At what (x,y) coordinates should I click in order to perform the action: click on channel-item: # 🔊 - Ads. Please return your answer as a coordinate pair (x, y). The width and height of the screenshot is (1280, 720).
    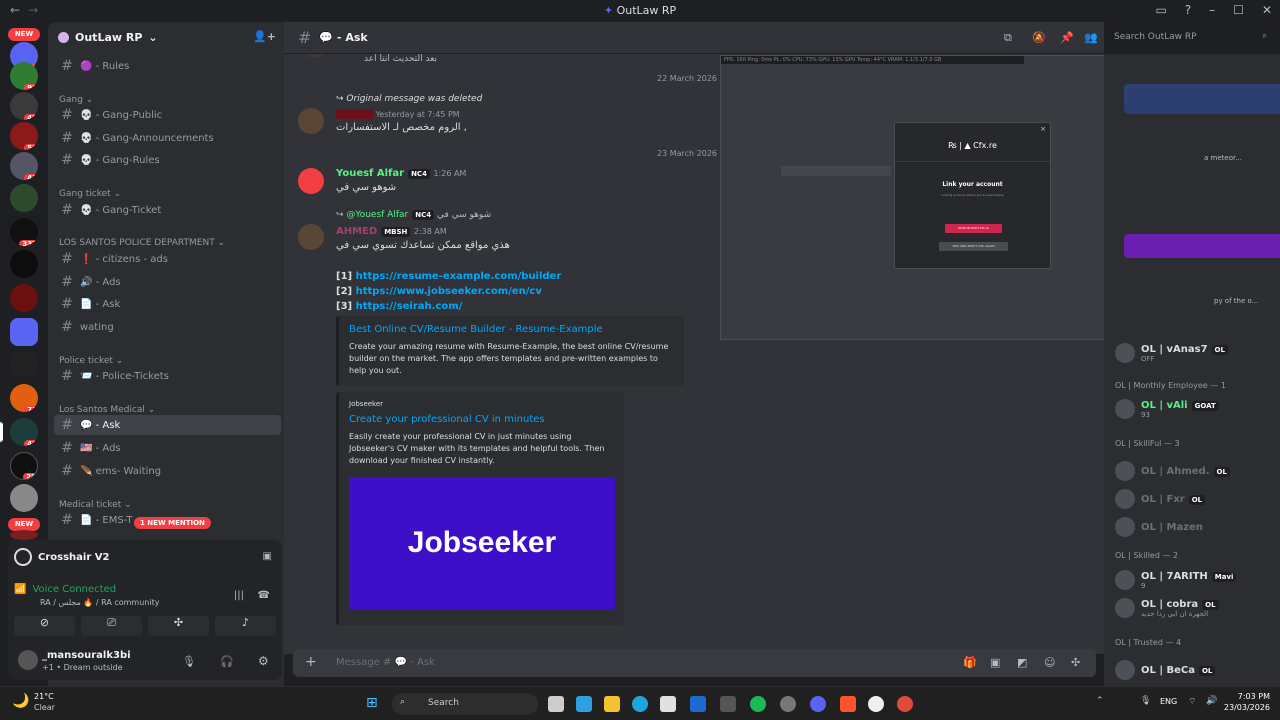
    Looking at the image, I should click on (166, 282).